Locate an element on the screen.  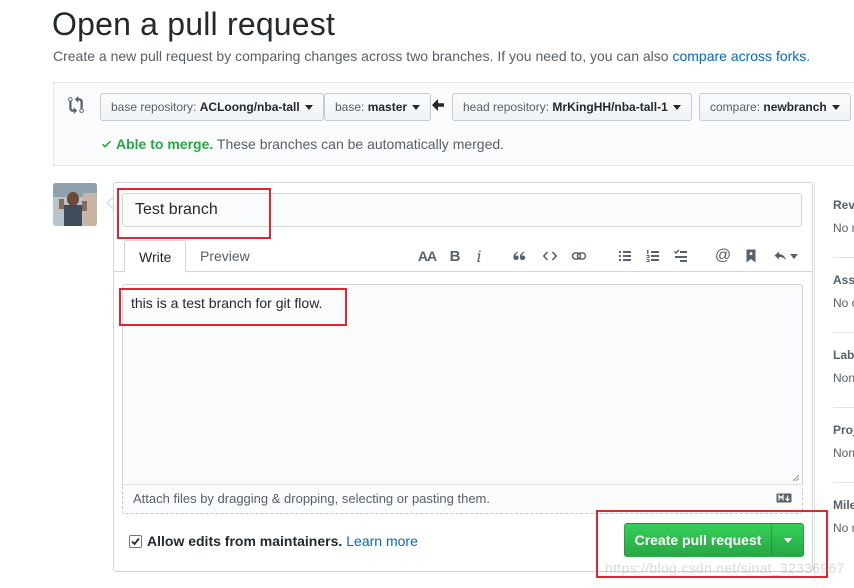
unordered-list-icon is located at coordinates (625, 256).